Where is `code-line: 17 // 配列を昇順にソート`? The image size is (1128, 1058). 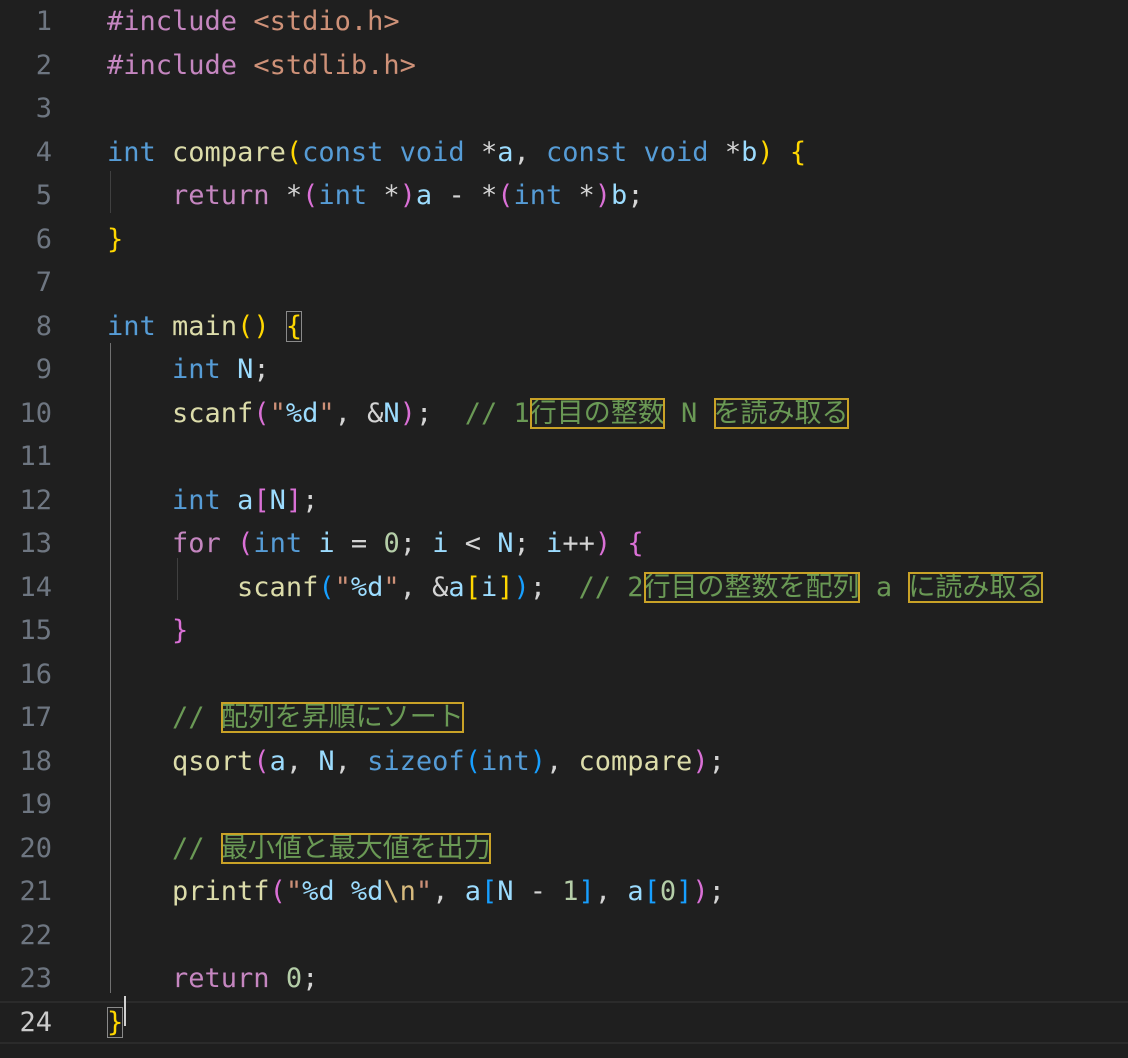
code-line: 17 // 配列を昇順にソート is located at coordinates (564, 718).